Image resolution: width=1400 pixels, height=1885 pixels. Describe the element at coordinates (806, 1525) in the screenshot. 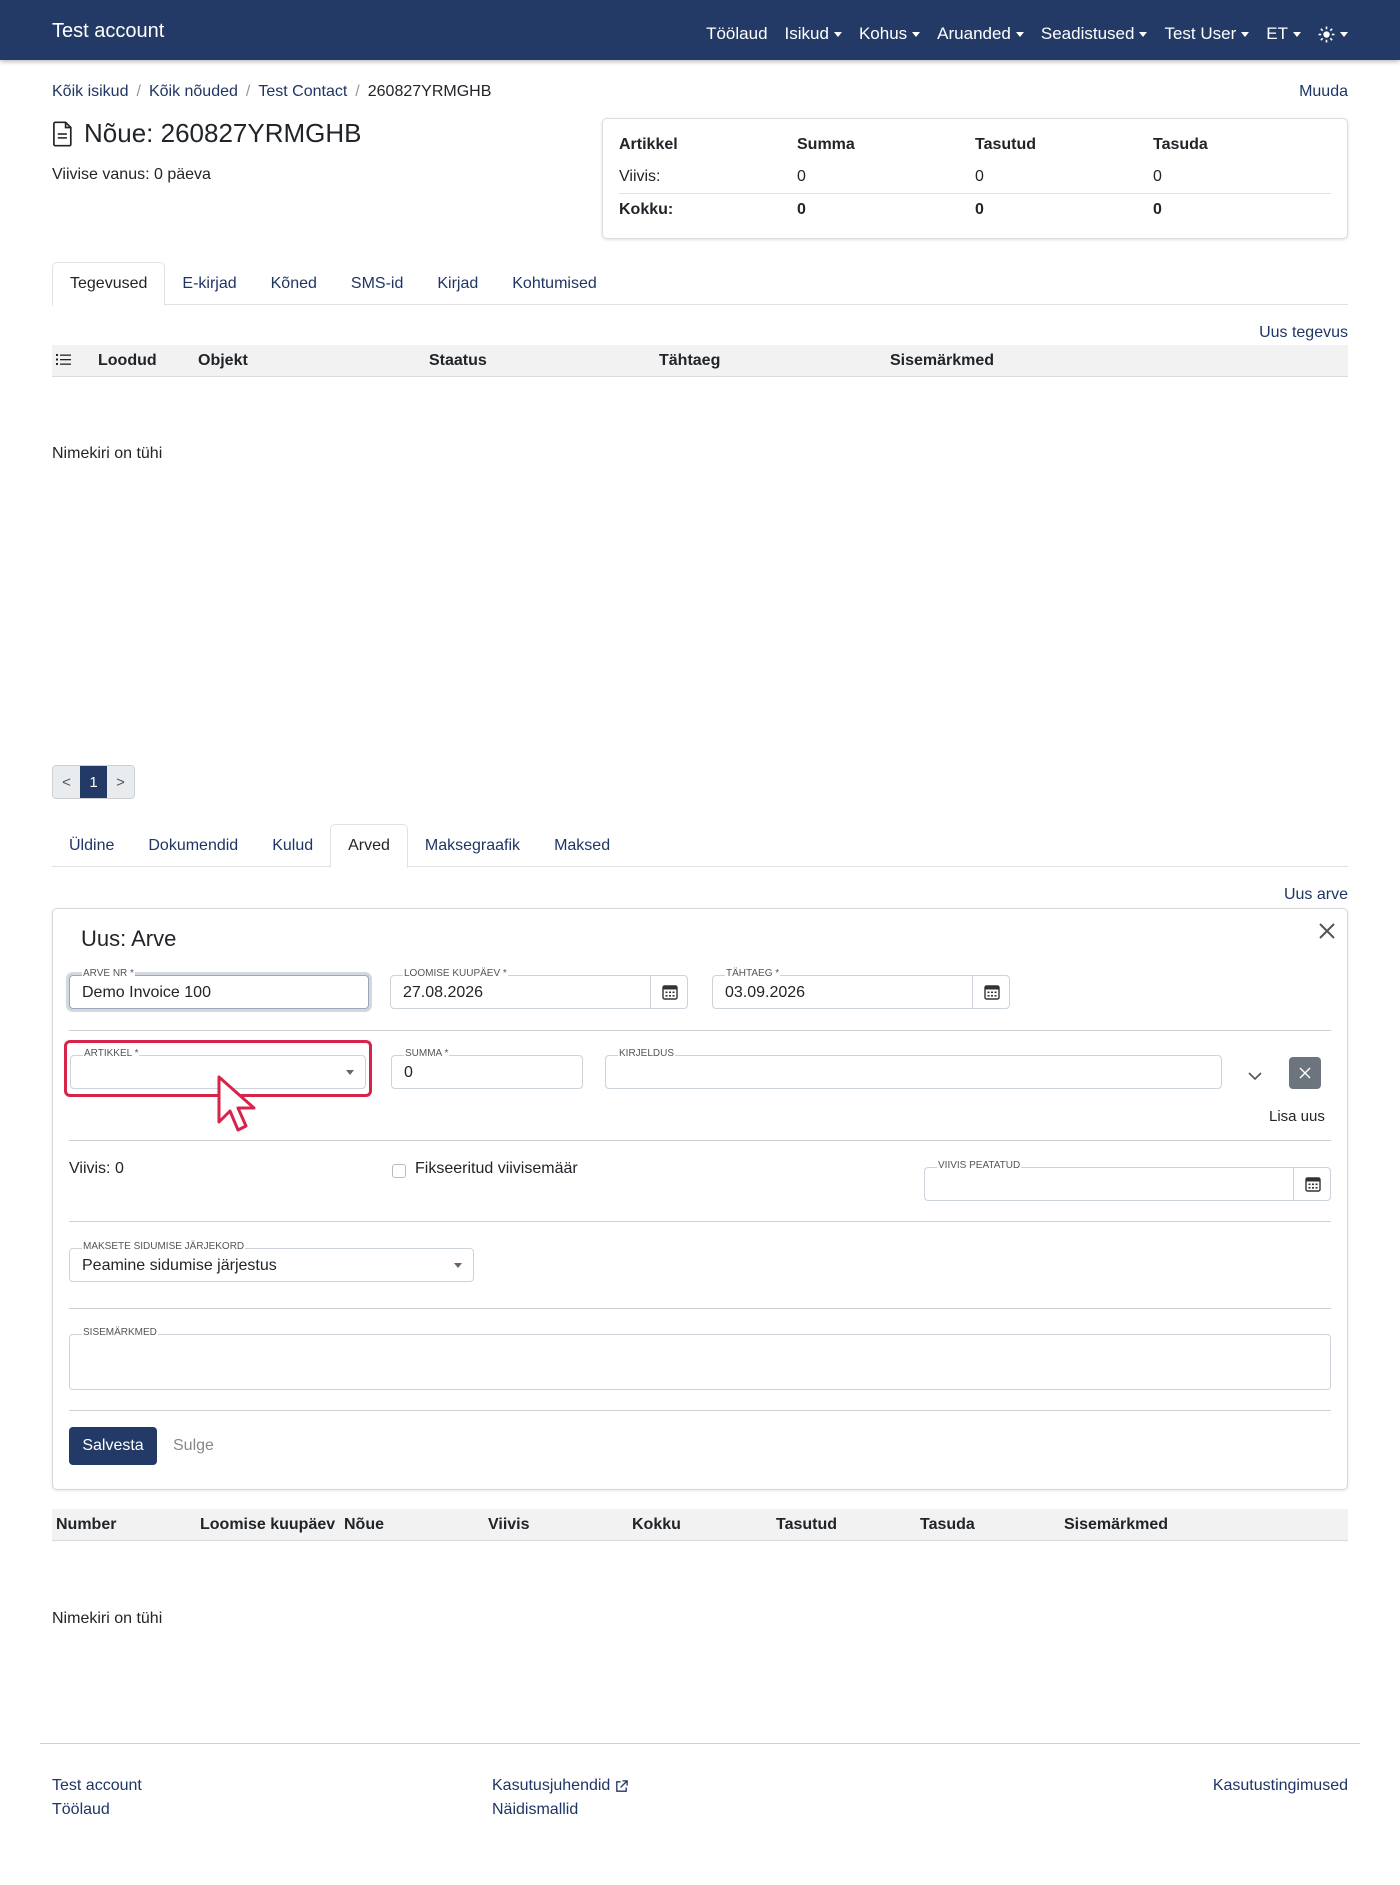

I see `column-header: Tasutud` at that location.